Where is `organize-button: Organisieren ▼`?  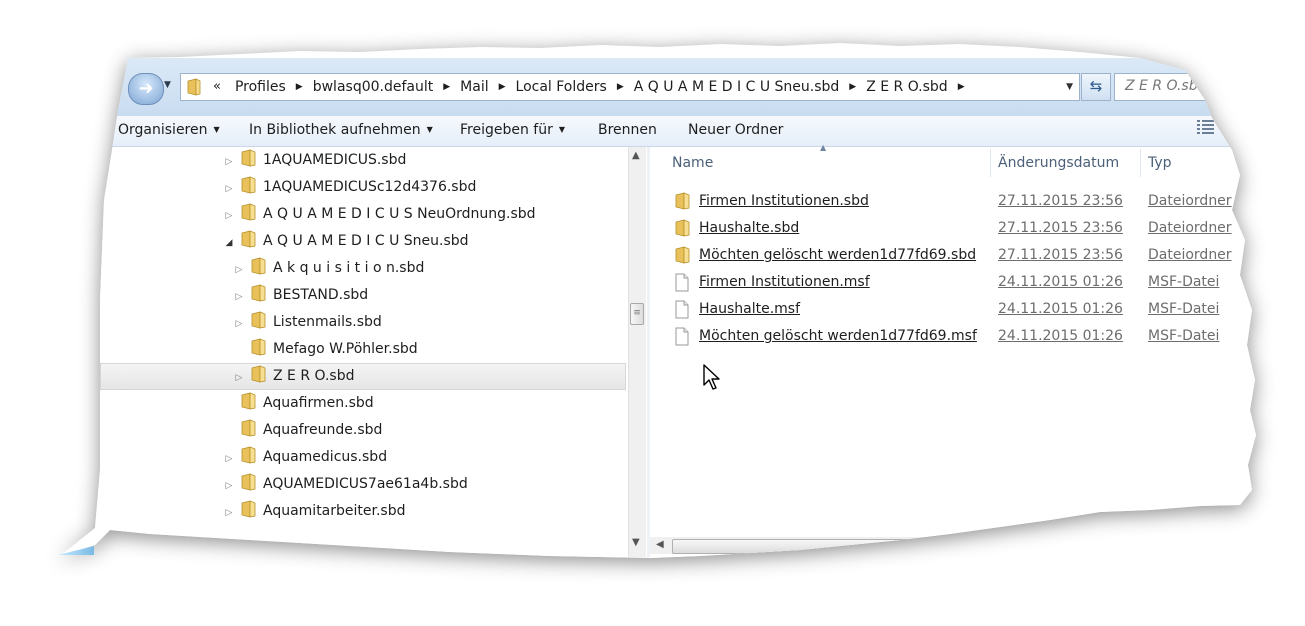
organize-button: Organisieren ▼ is located at coordinates (169, 130).